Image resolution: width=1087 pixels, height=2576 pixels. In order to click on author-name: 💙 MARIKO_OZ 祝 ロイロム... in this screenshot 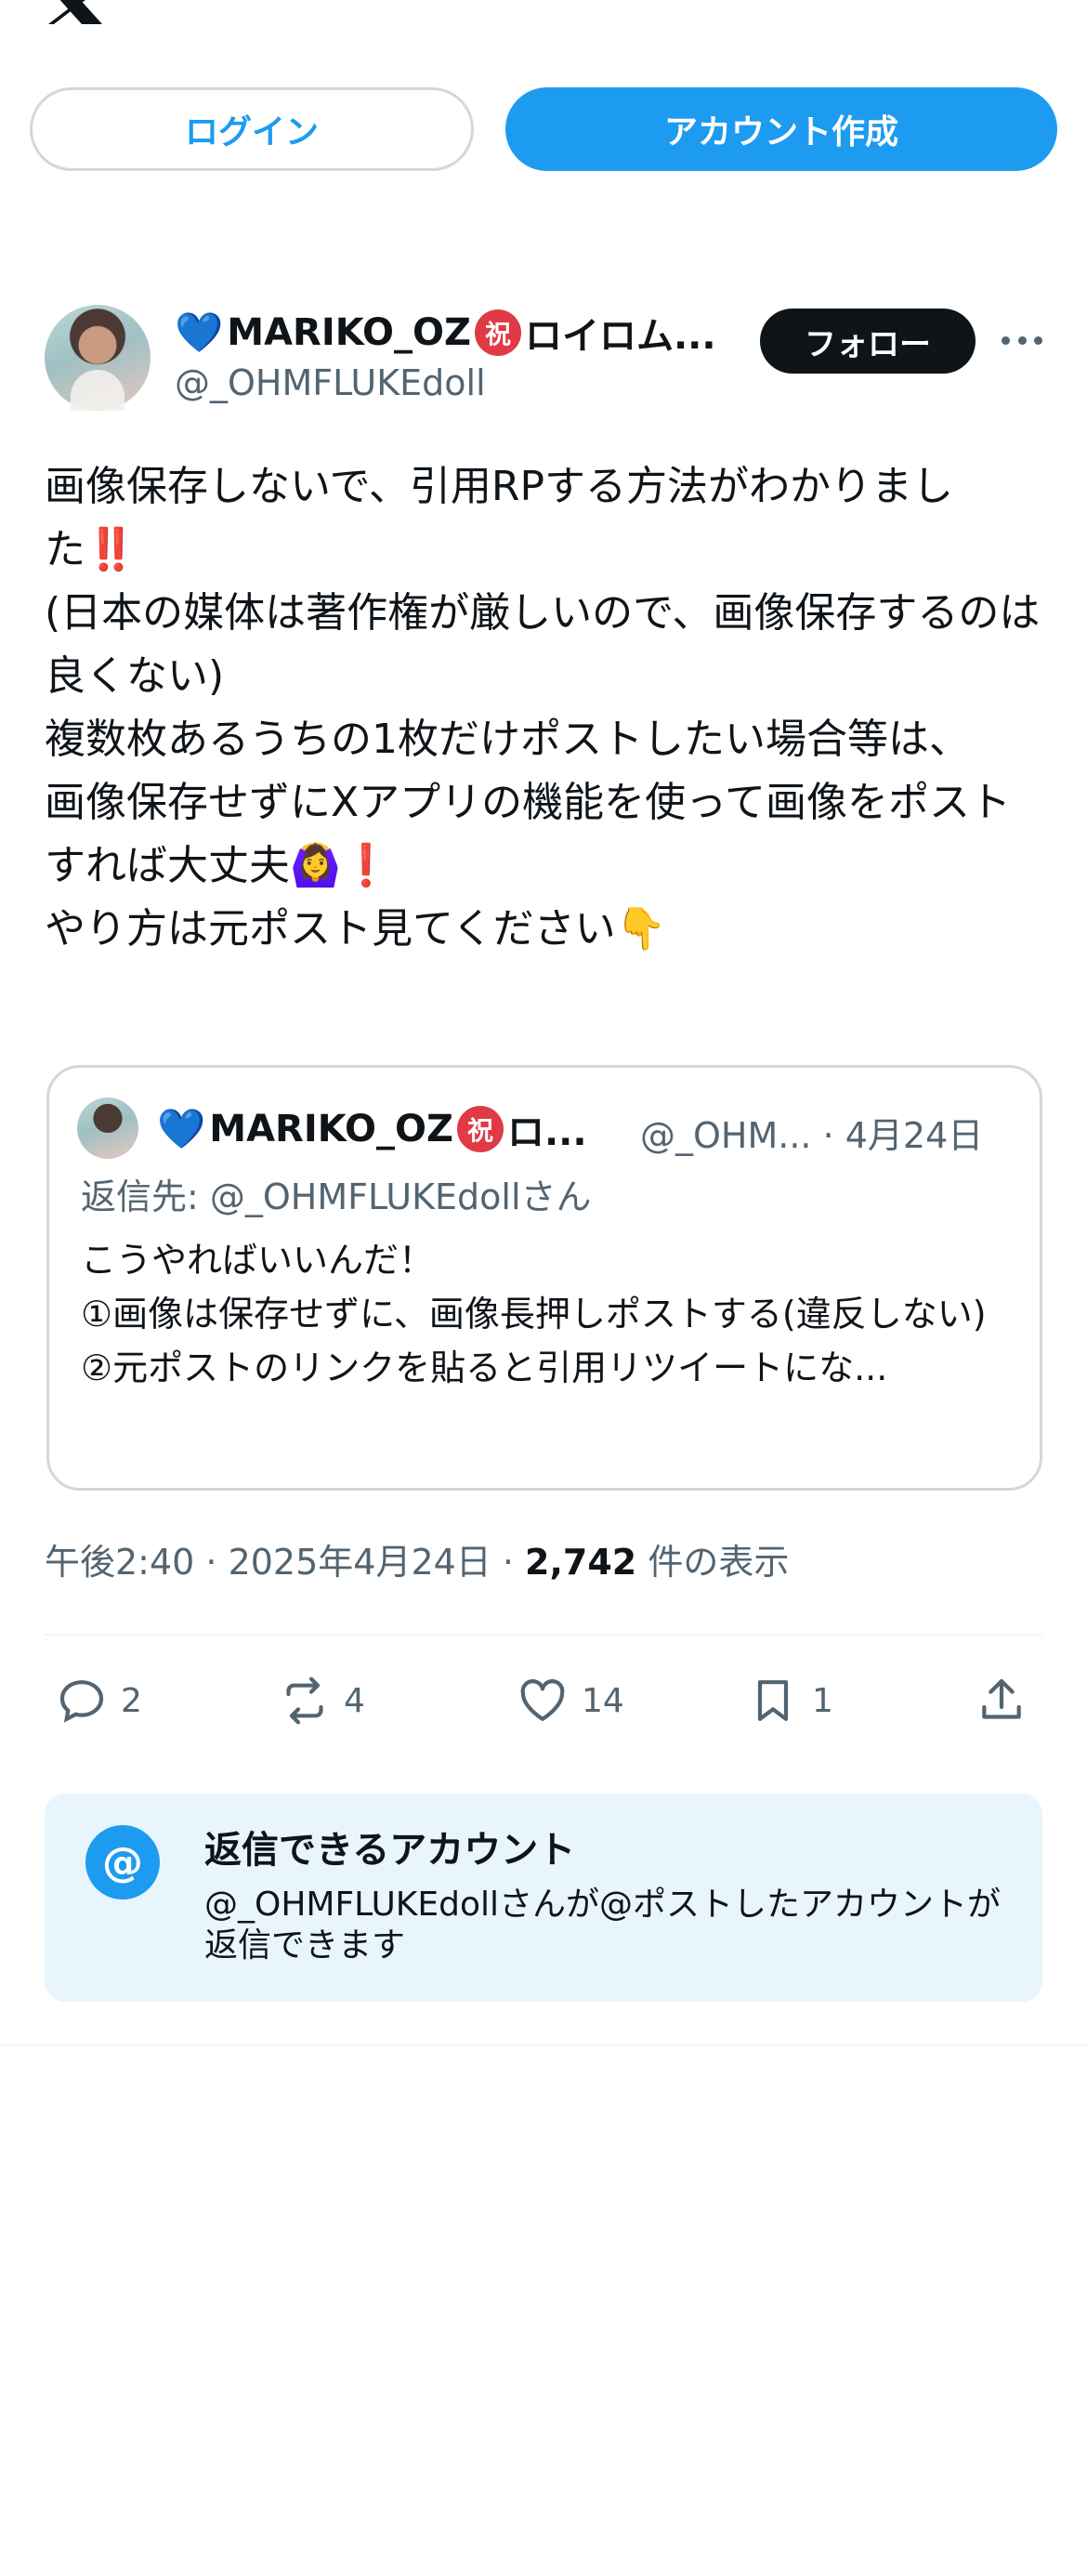, I will do `click(477, 333)`.